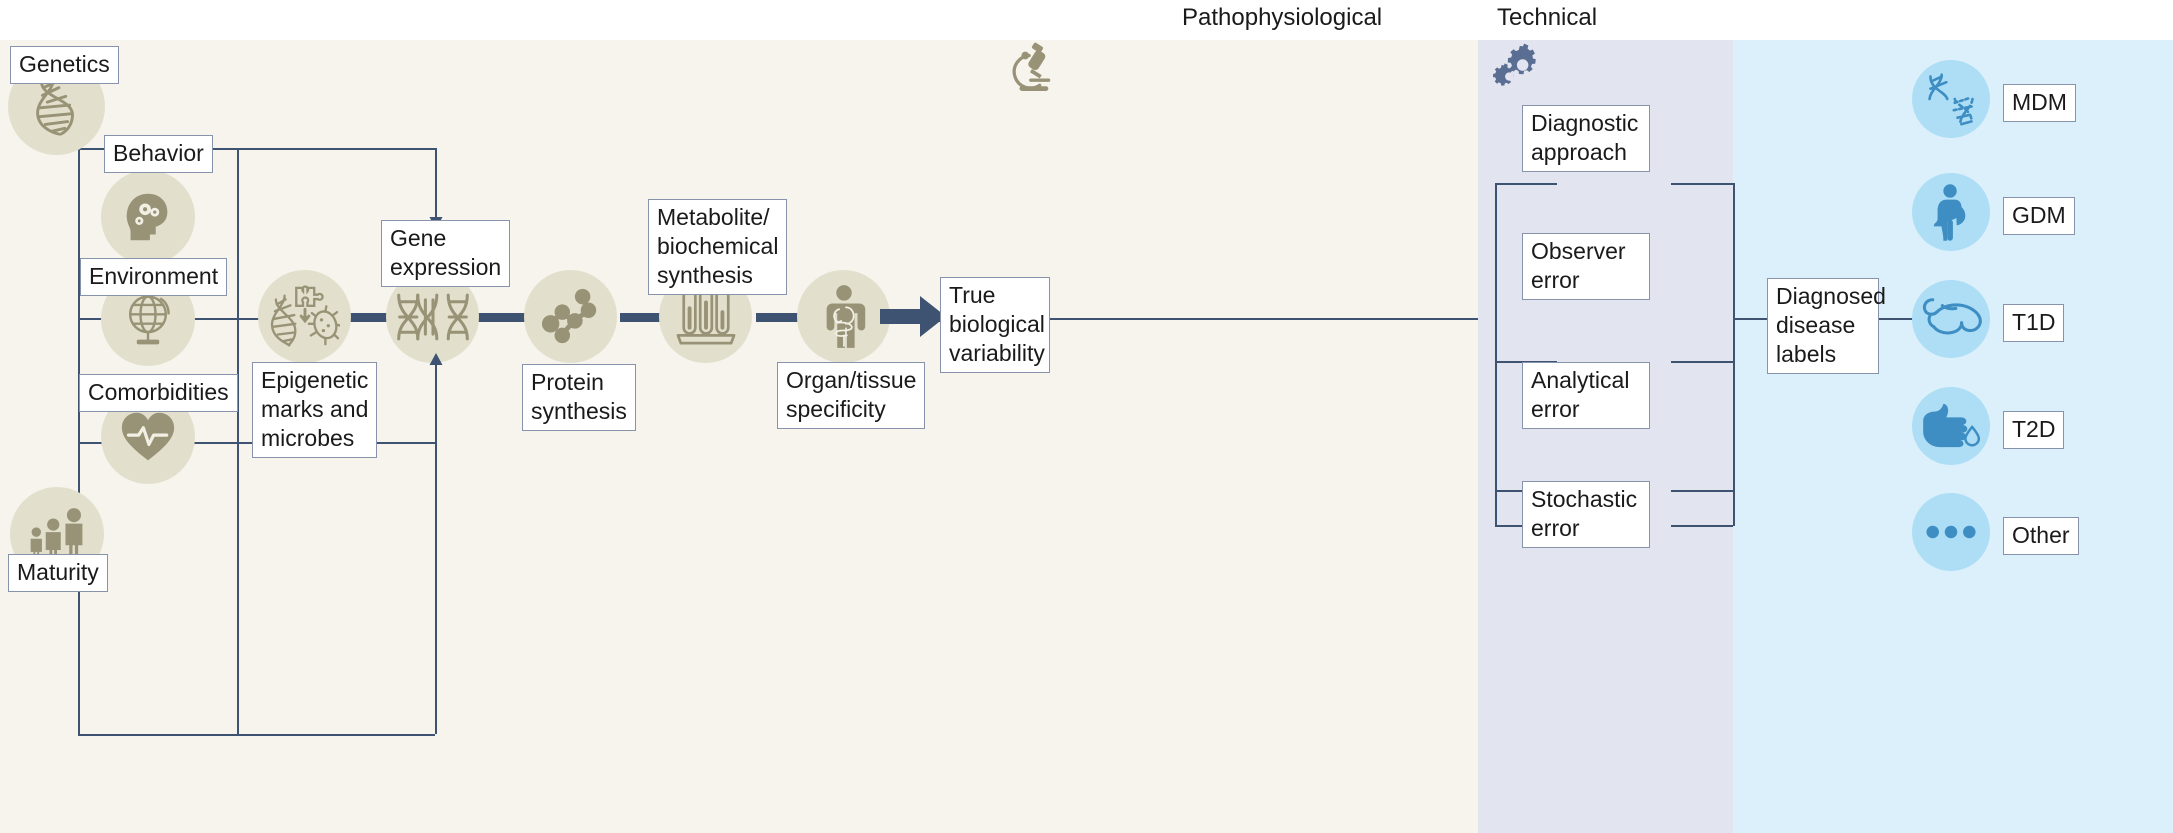 The image size is (2173, 833). I want to click on label-comorbidities: Comorbidities, so click(158, 393).